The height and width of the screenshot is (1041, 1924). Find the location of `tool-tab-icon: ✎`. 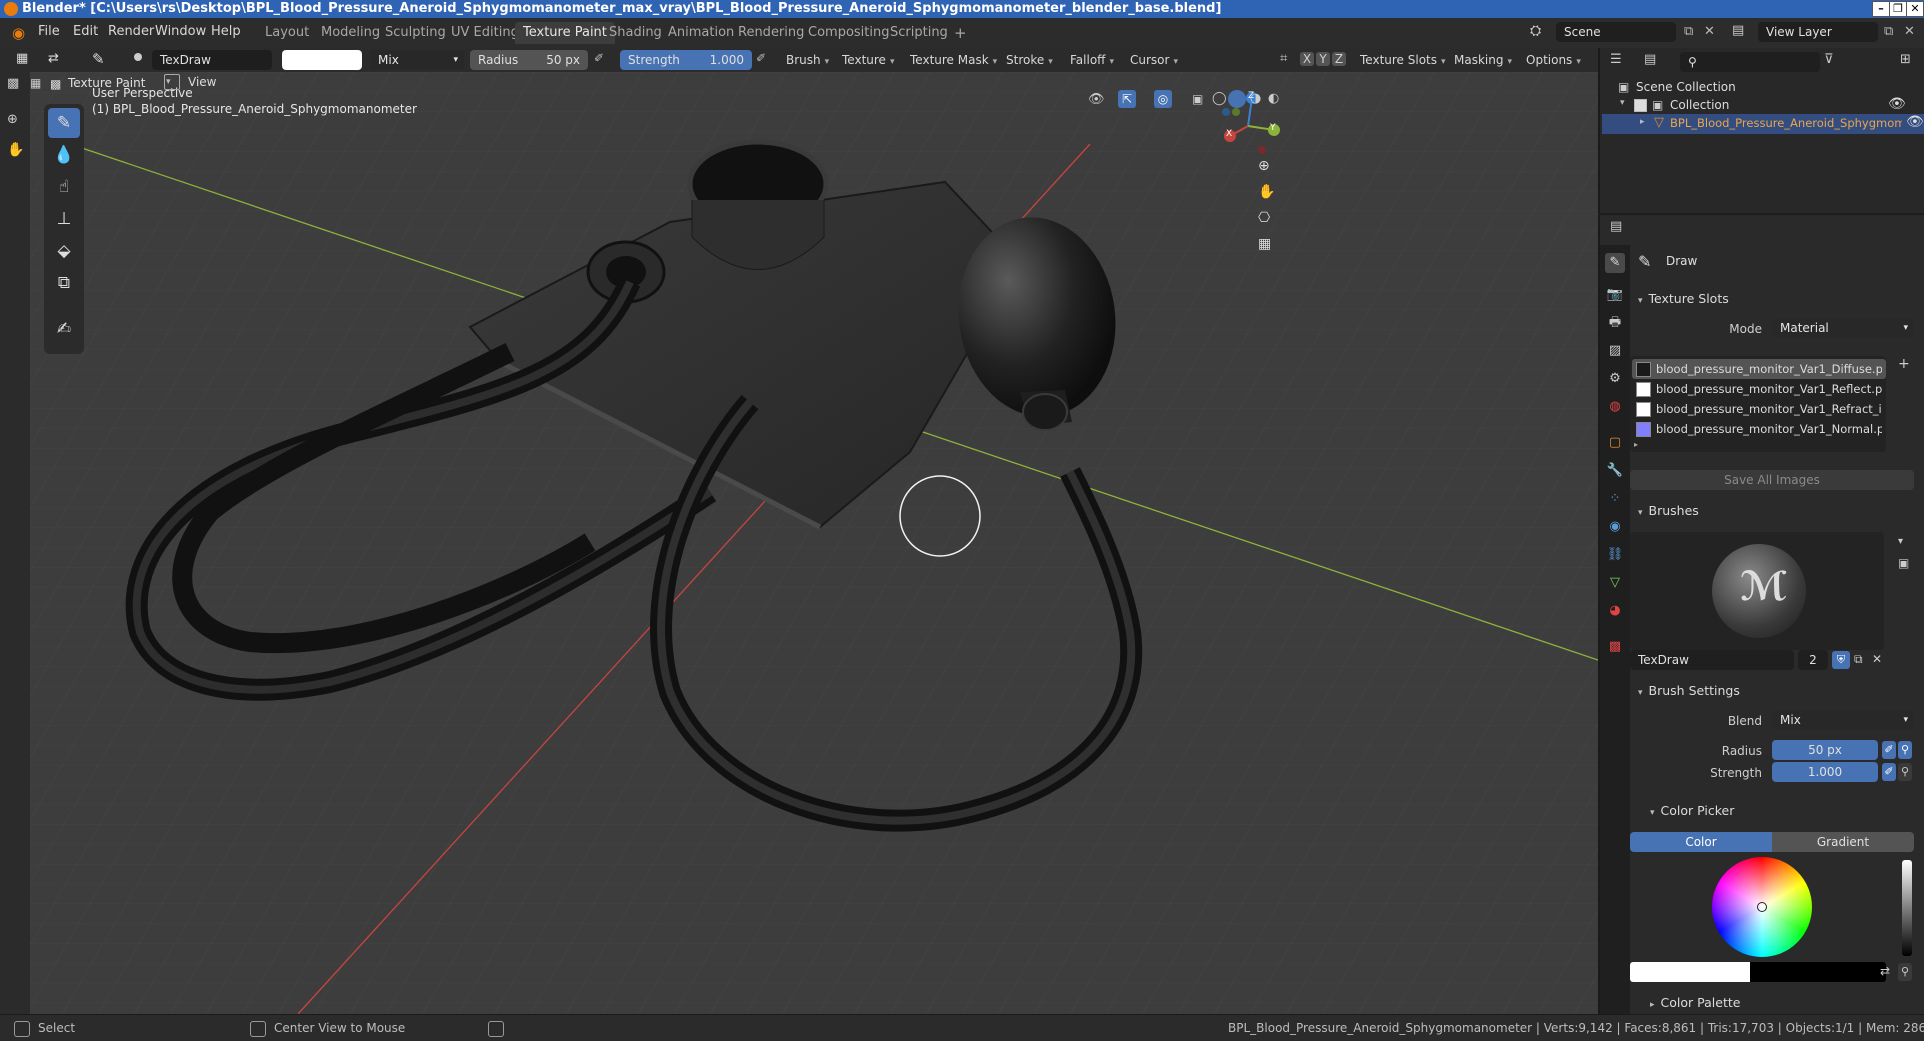

tool-tab-icon: ✎ is located at coordinates (1615, 263).